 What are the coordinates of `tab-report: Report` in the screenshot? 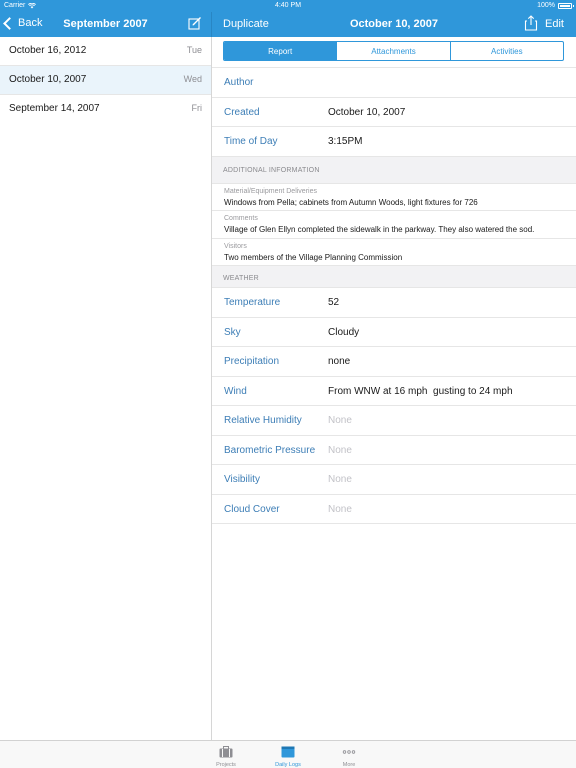 It's located at (280, 51).